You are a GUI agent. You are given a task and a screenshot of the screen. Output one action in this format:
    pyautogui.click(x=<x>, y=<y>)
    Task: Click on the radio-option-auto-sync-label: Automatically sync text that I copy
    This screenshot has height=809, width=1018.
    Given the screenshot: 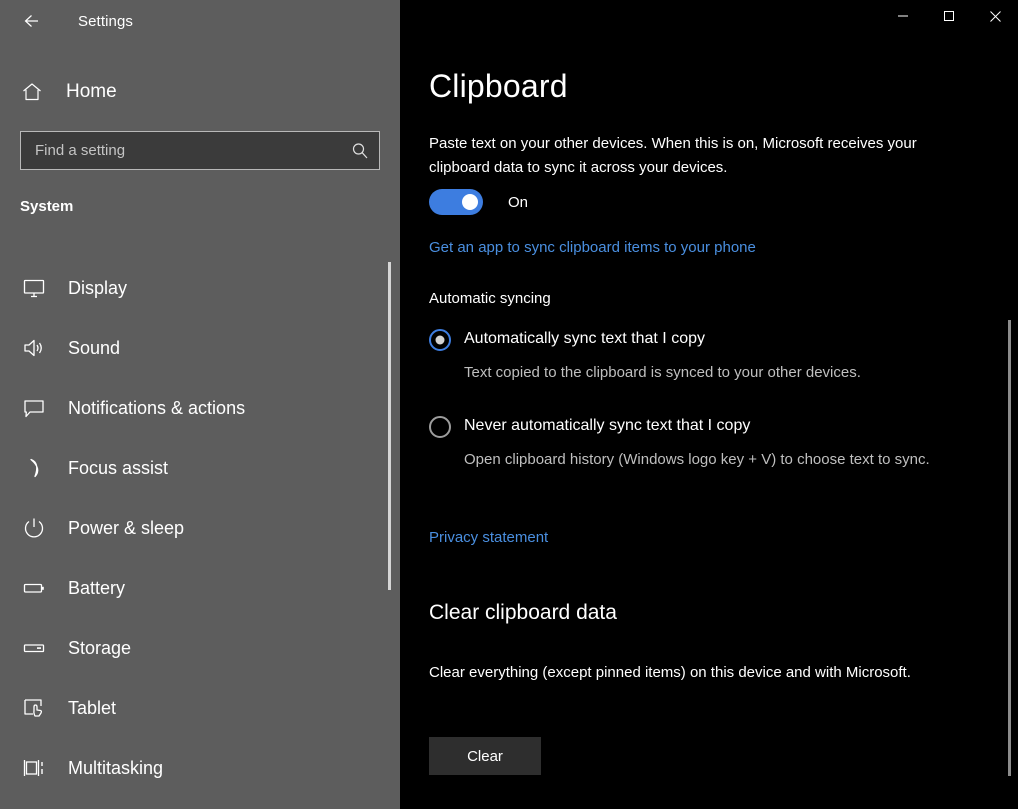 What is the action you would take?
    pyautogui.click(x=584, y=338)
    